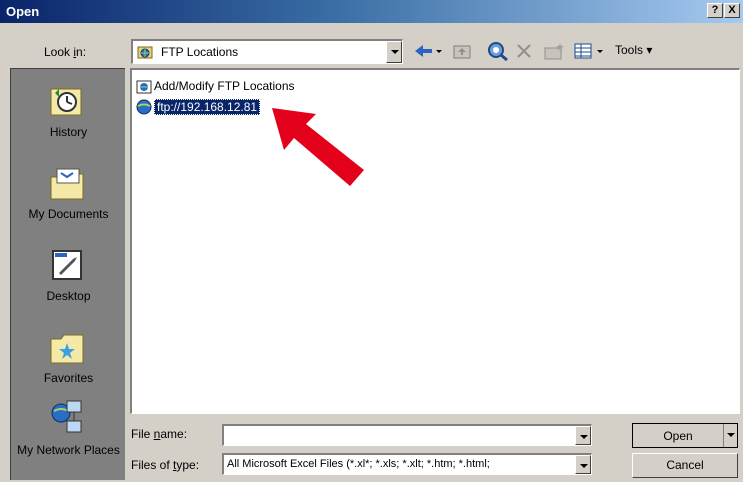  I want to click on look-in-dropdown: FTP Locations, so click(267, 51).